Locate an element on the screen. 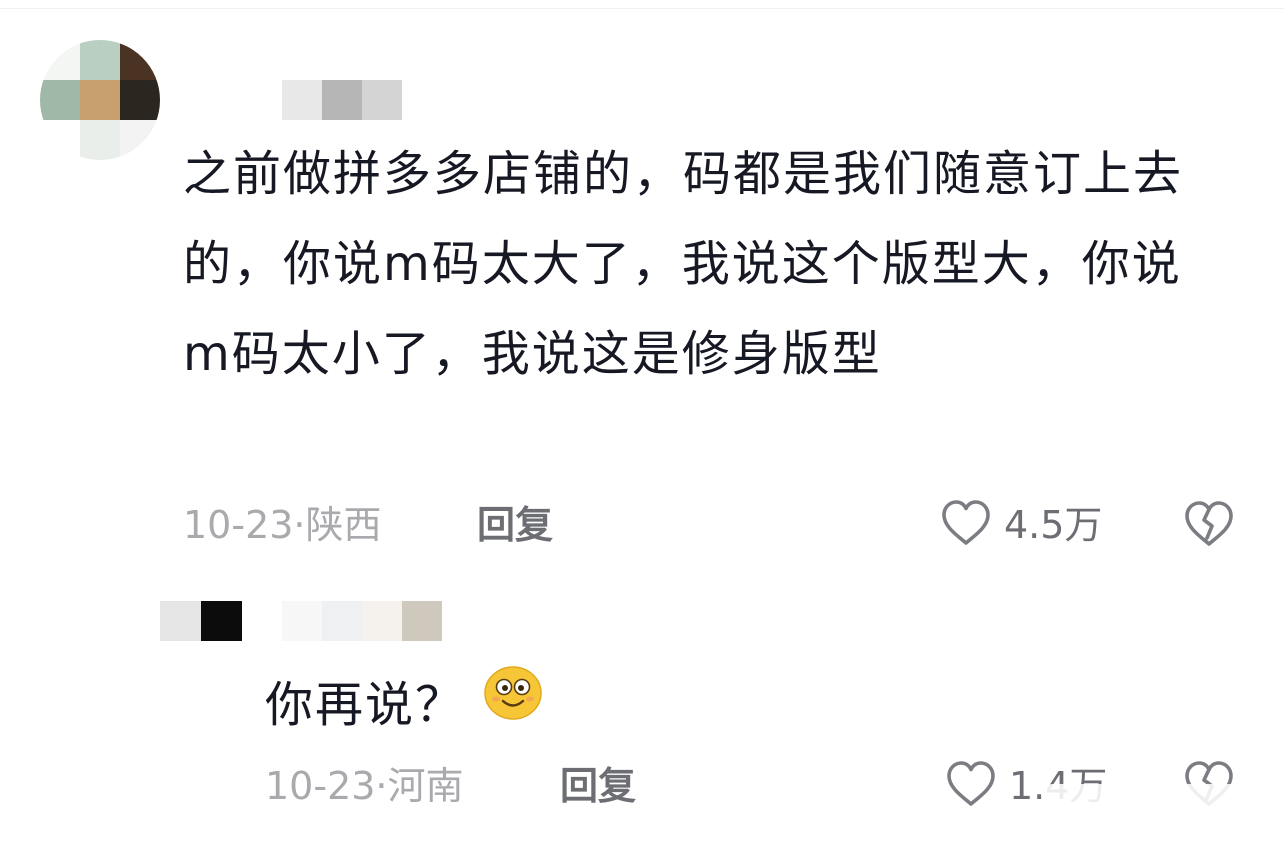  dislike-broken-heart-icon is located at coordinates (1209, 526).